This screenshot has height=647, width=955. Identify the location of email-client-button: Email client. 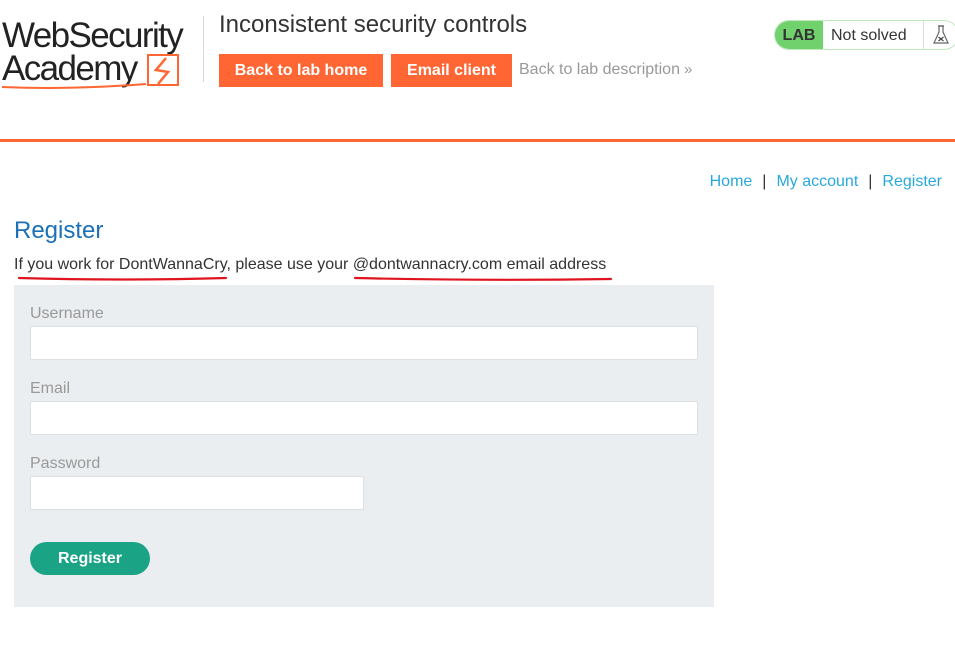
(451, 70).